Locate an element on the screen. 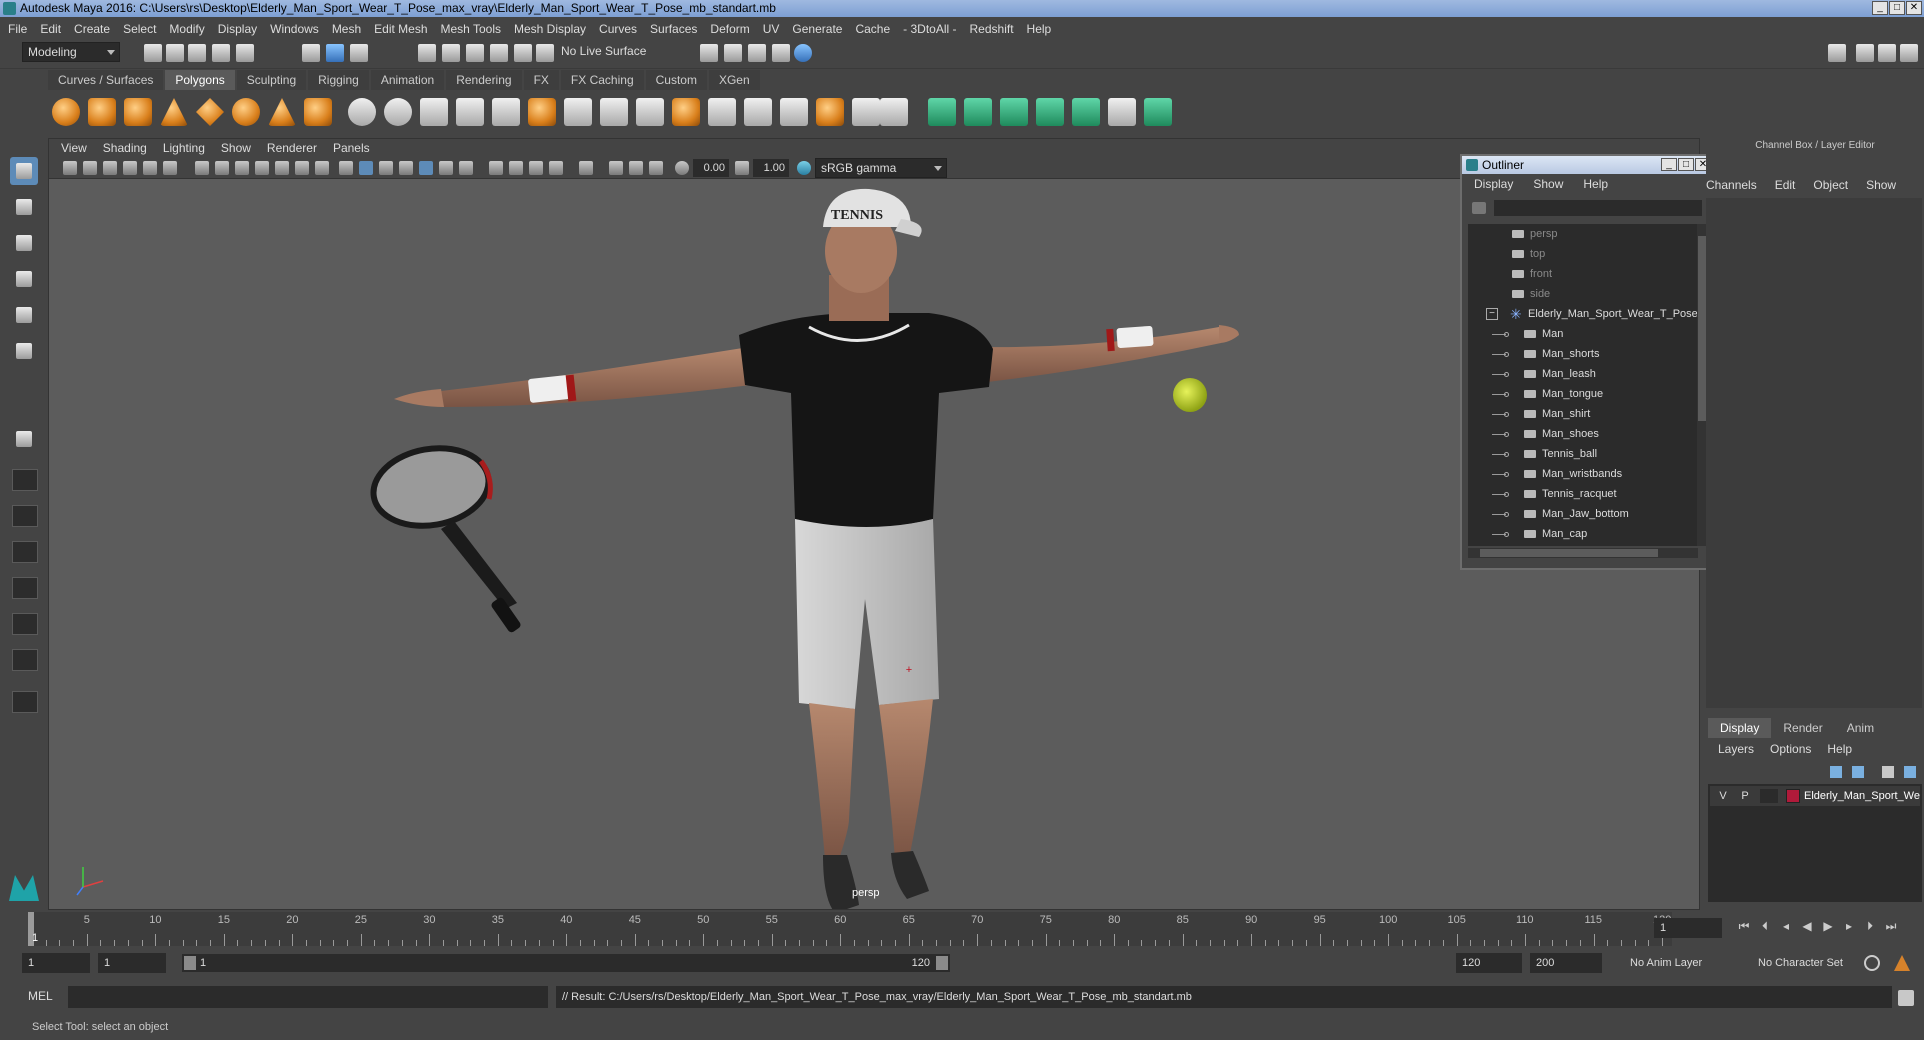  outliner-item-man-wristbands: Man_wristbands is located at coordinates (1583, 474).